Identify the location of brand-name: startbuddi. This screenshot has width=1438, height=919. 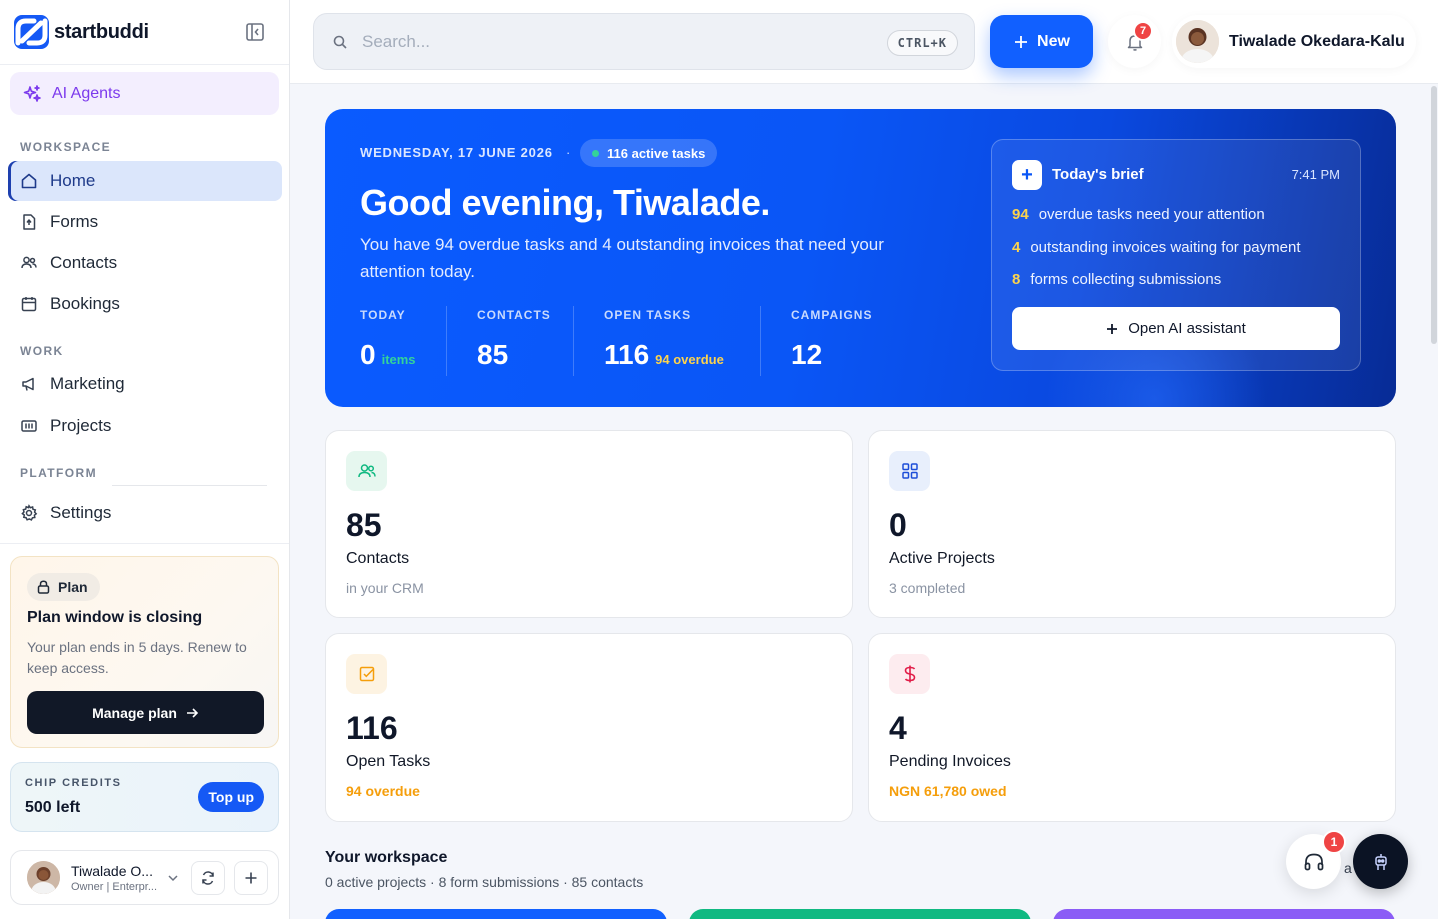
(101, 31).